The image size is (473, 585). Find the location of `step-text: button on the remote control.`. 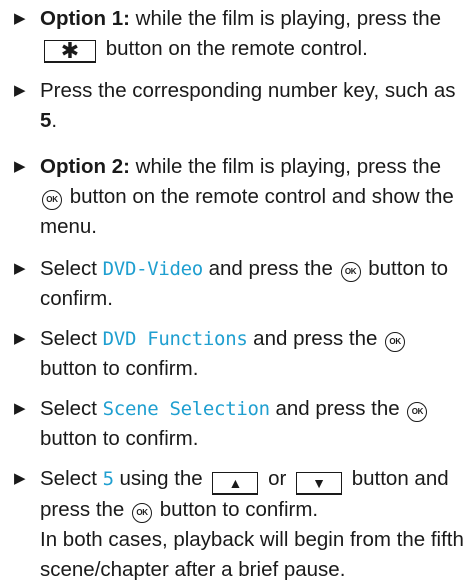

step-text: button on the remote control. is located at coordinates (234, 48).